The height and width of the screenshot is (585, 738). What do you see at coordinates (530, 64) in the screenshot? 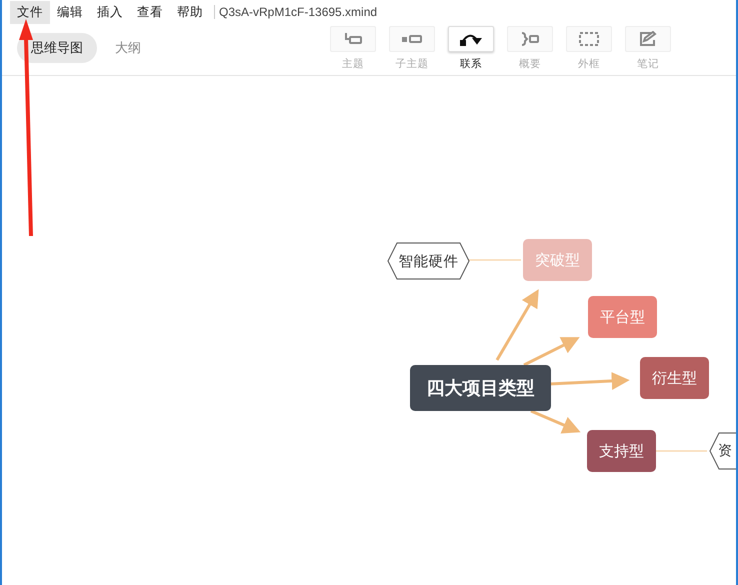
I see `tool-label: 概要` at bounding box center [530, 64].